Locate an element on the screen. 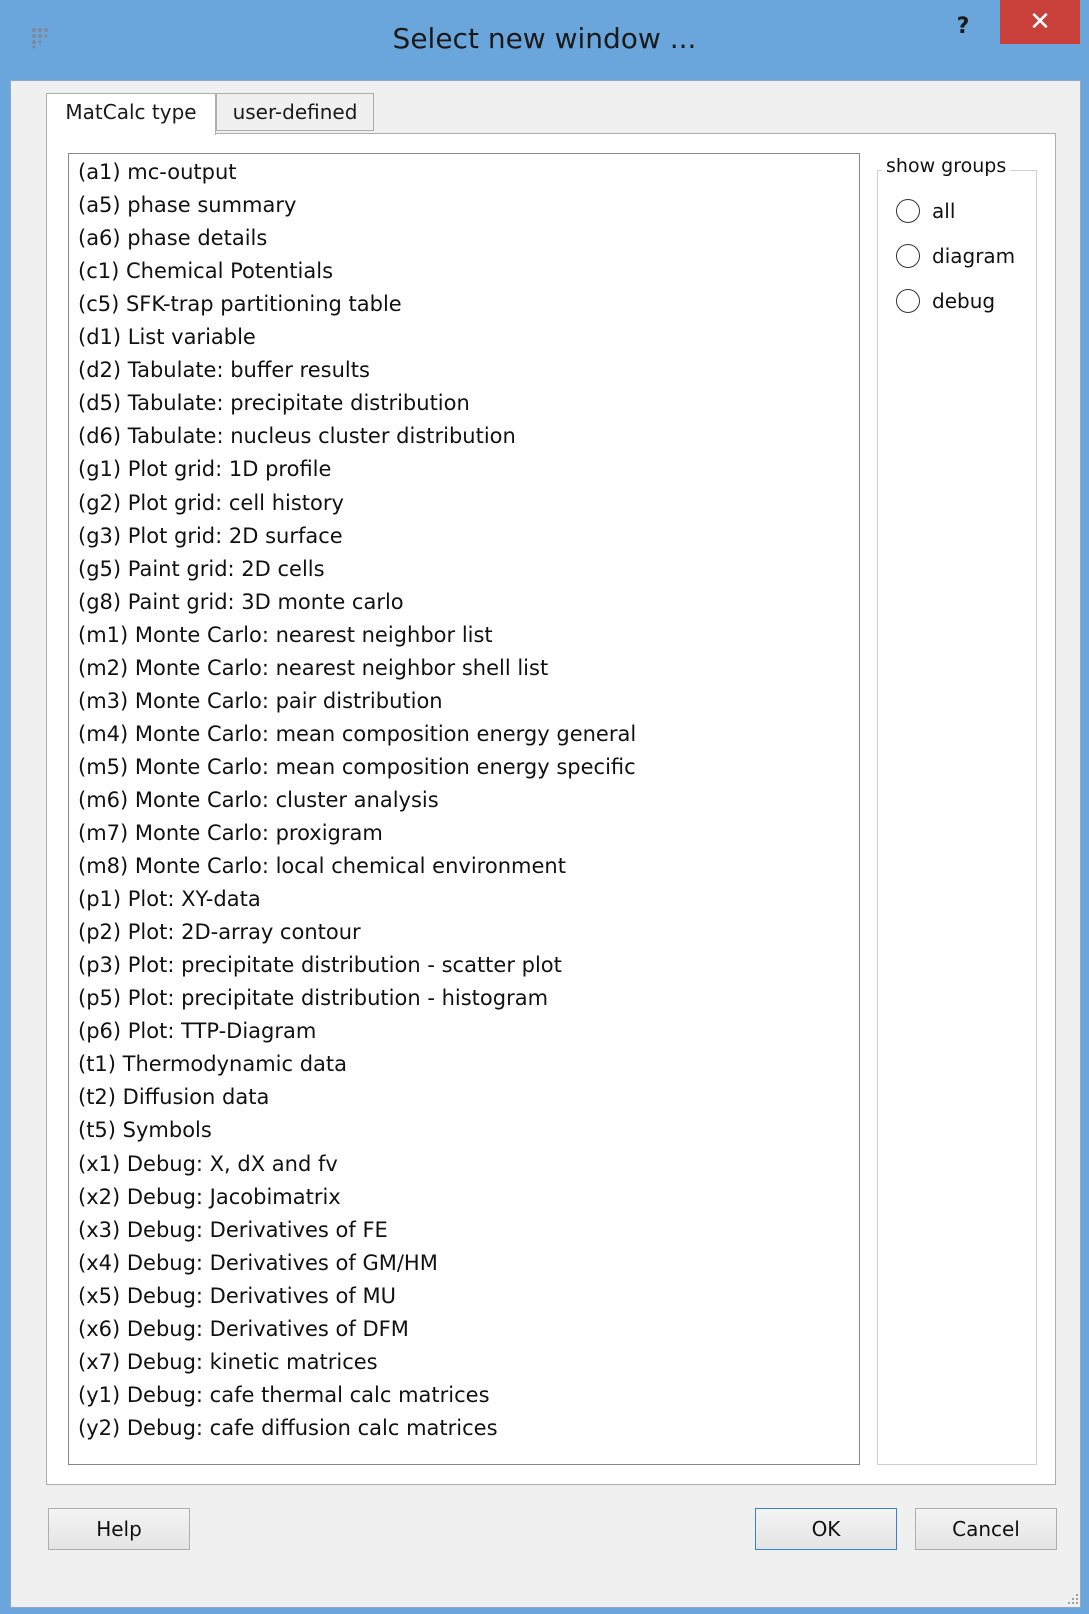  tab-user-defined: user-defined is located at coordinates (295, 112).